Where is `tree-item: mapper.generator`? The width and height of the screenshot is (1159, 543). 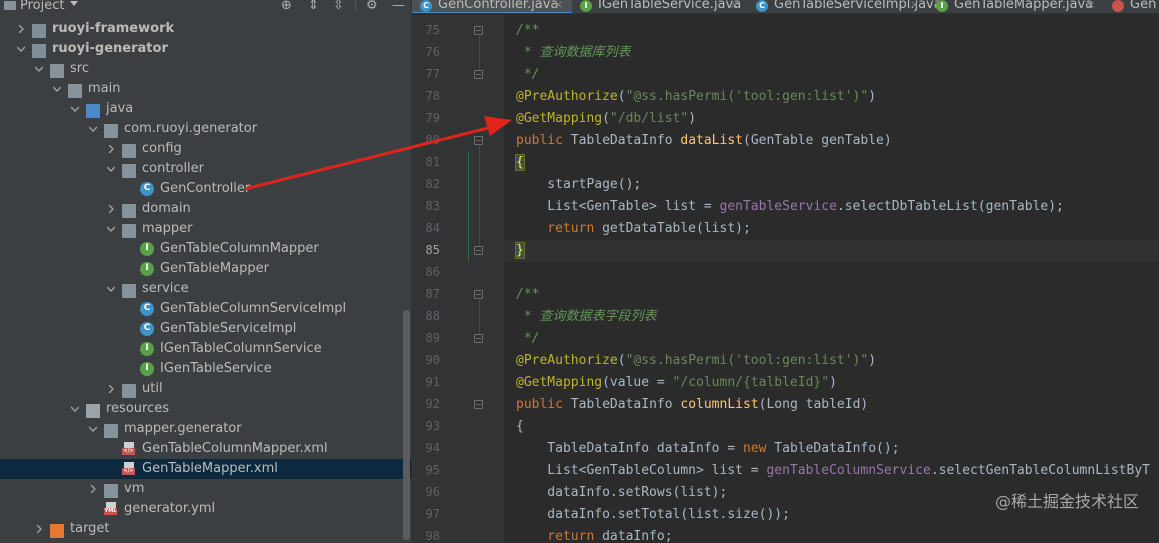
tree-item: mapper.generator is located at coordinates (206, 429).